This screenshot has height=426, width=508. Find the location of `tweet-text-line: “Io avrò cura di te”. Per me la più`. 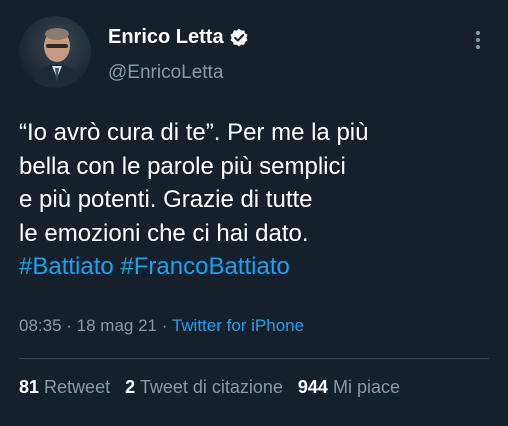

tweet-text-line: “Io avrò cura di te”. Per me la più is located at coordinates (194, 132).